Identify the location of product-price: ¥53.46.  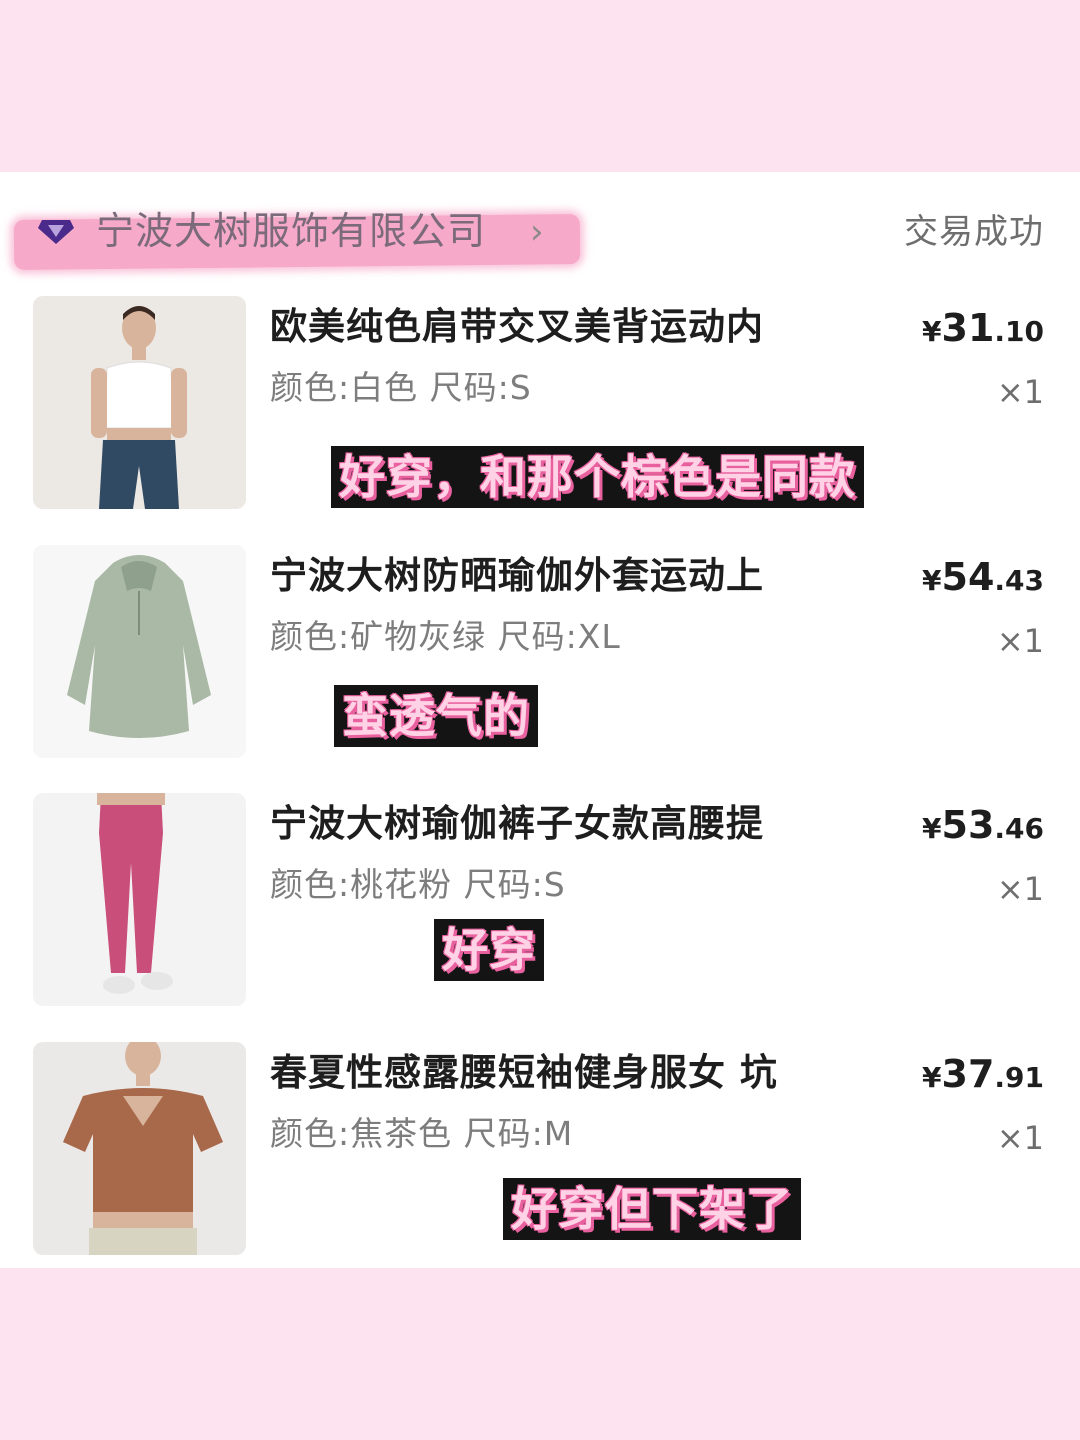
(983, 825).